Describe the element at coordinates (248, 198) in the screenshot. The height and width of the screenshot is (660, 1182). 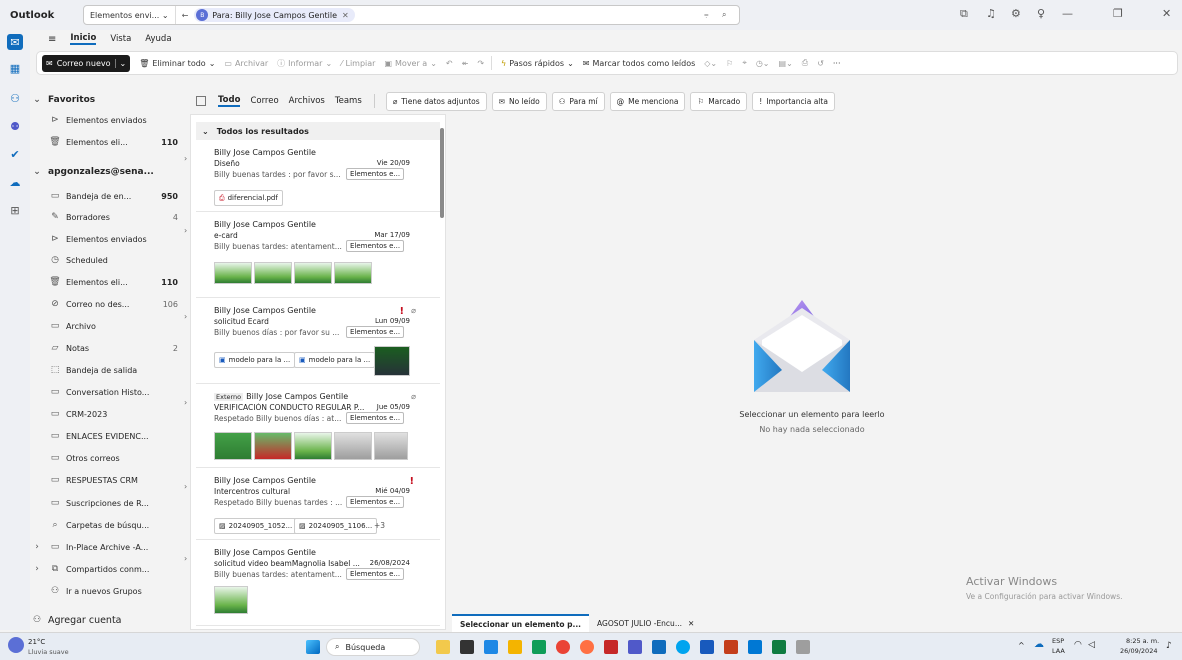
I see `attachment-chip: ⎙ diferencial.pdf` at that location.